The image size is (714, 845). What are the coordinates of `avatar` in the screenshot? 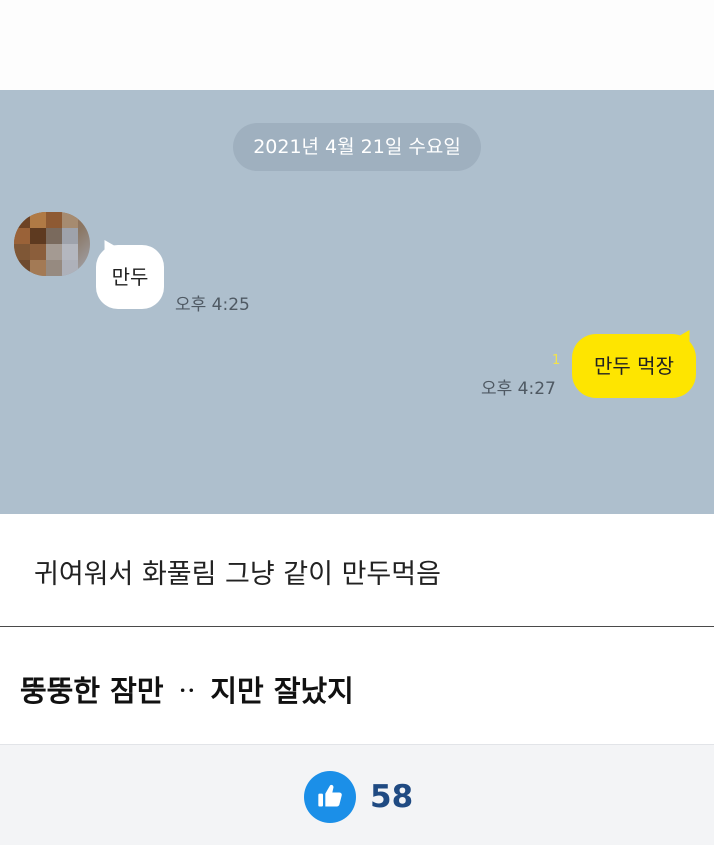 It's located at (52, 244).